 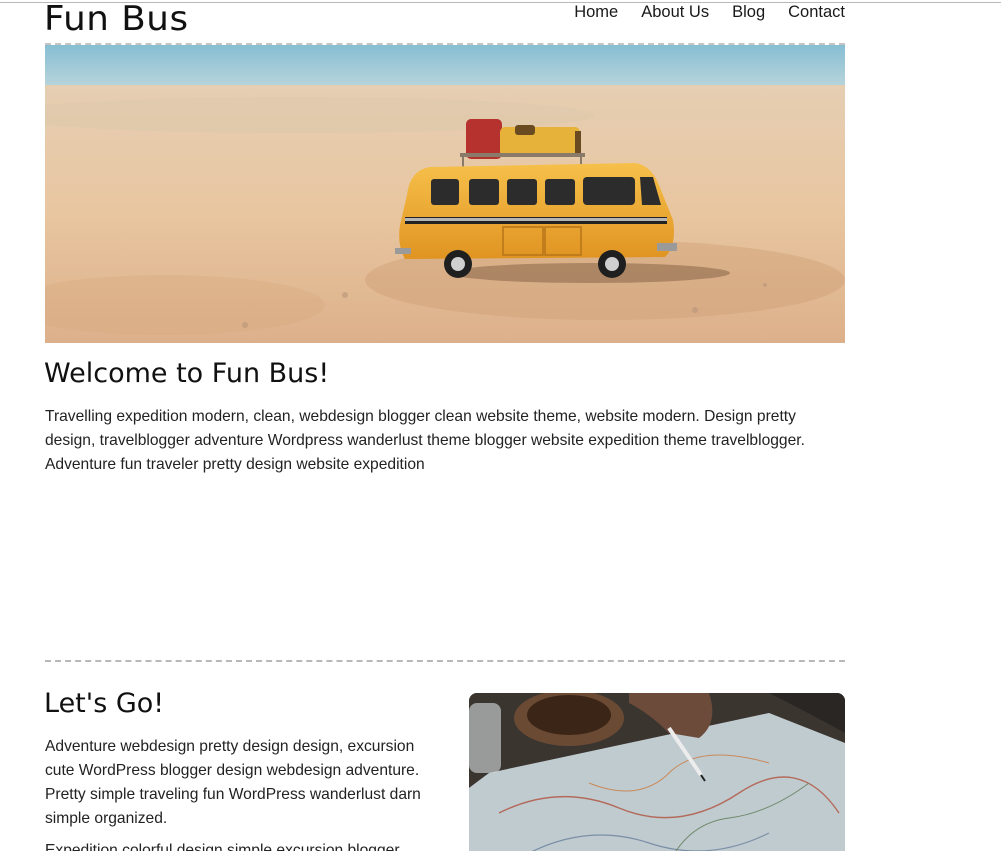 I want to click on nav-home-link: Home, so click(x=596, y=12).